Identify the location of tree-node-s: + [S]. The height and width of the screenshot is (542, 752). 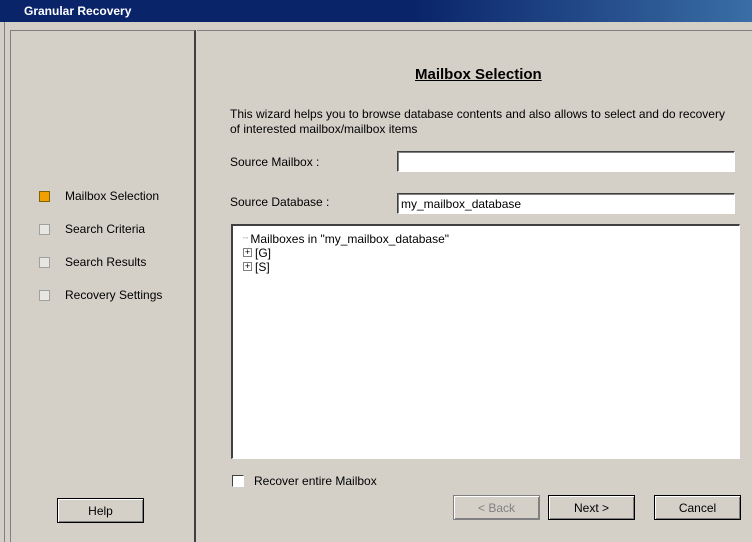
(256, 266).